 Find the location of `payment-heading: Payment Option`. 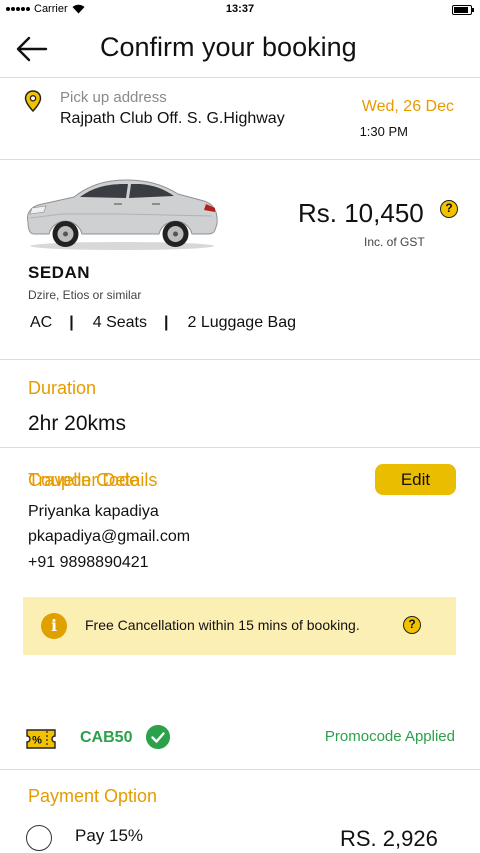

payment-heading: Payment Option is located at coordinates (93, 796).